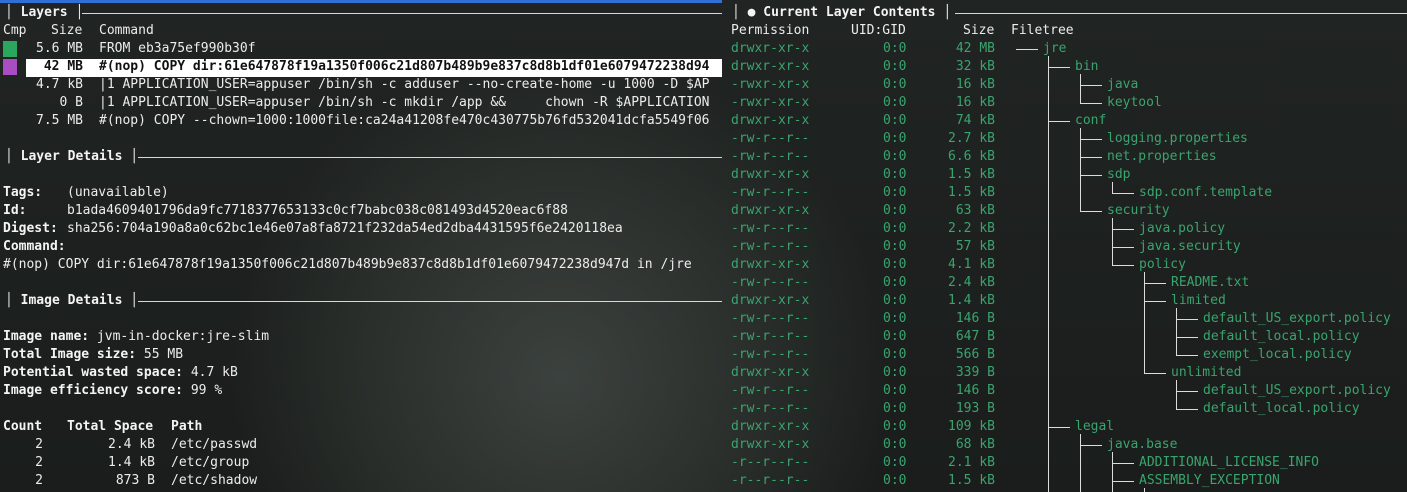 This screenshot has width=1407, height=492. Describe the element at coordinates (975, 408) in the screenshot. I see `file-size: 193 B` at that location.